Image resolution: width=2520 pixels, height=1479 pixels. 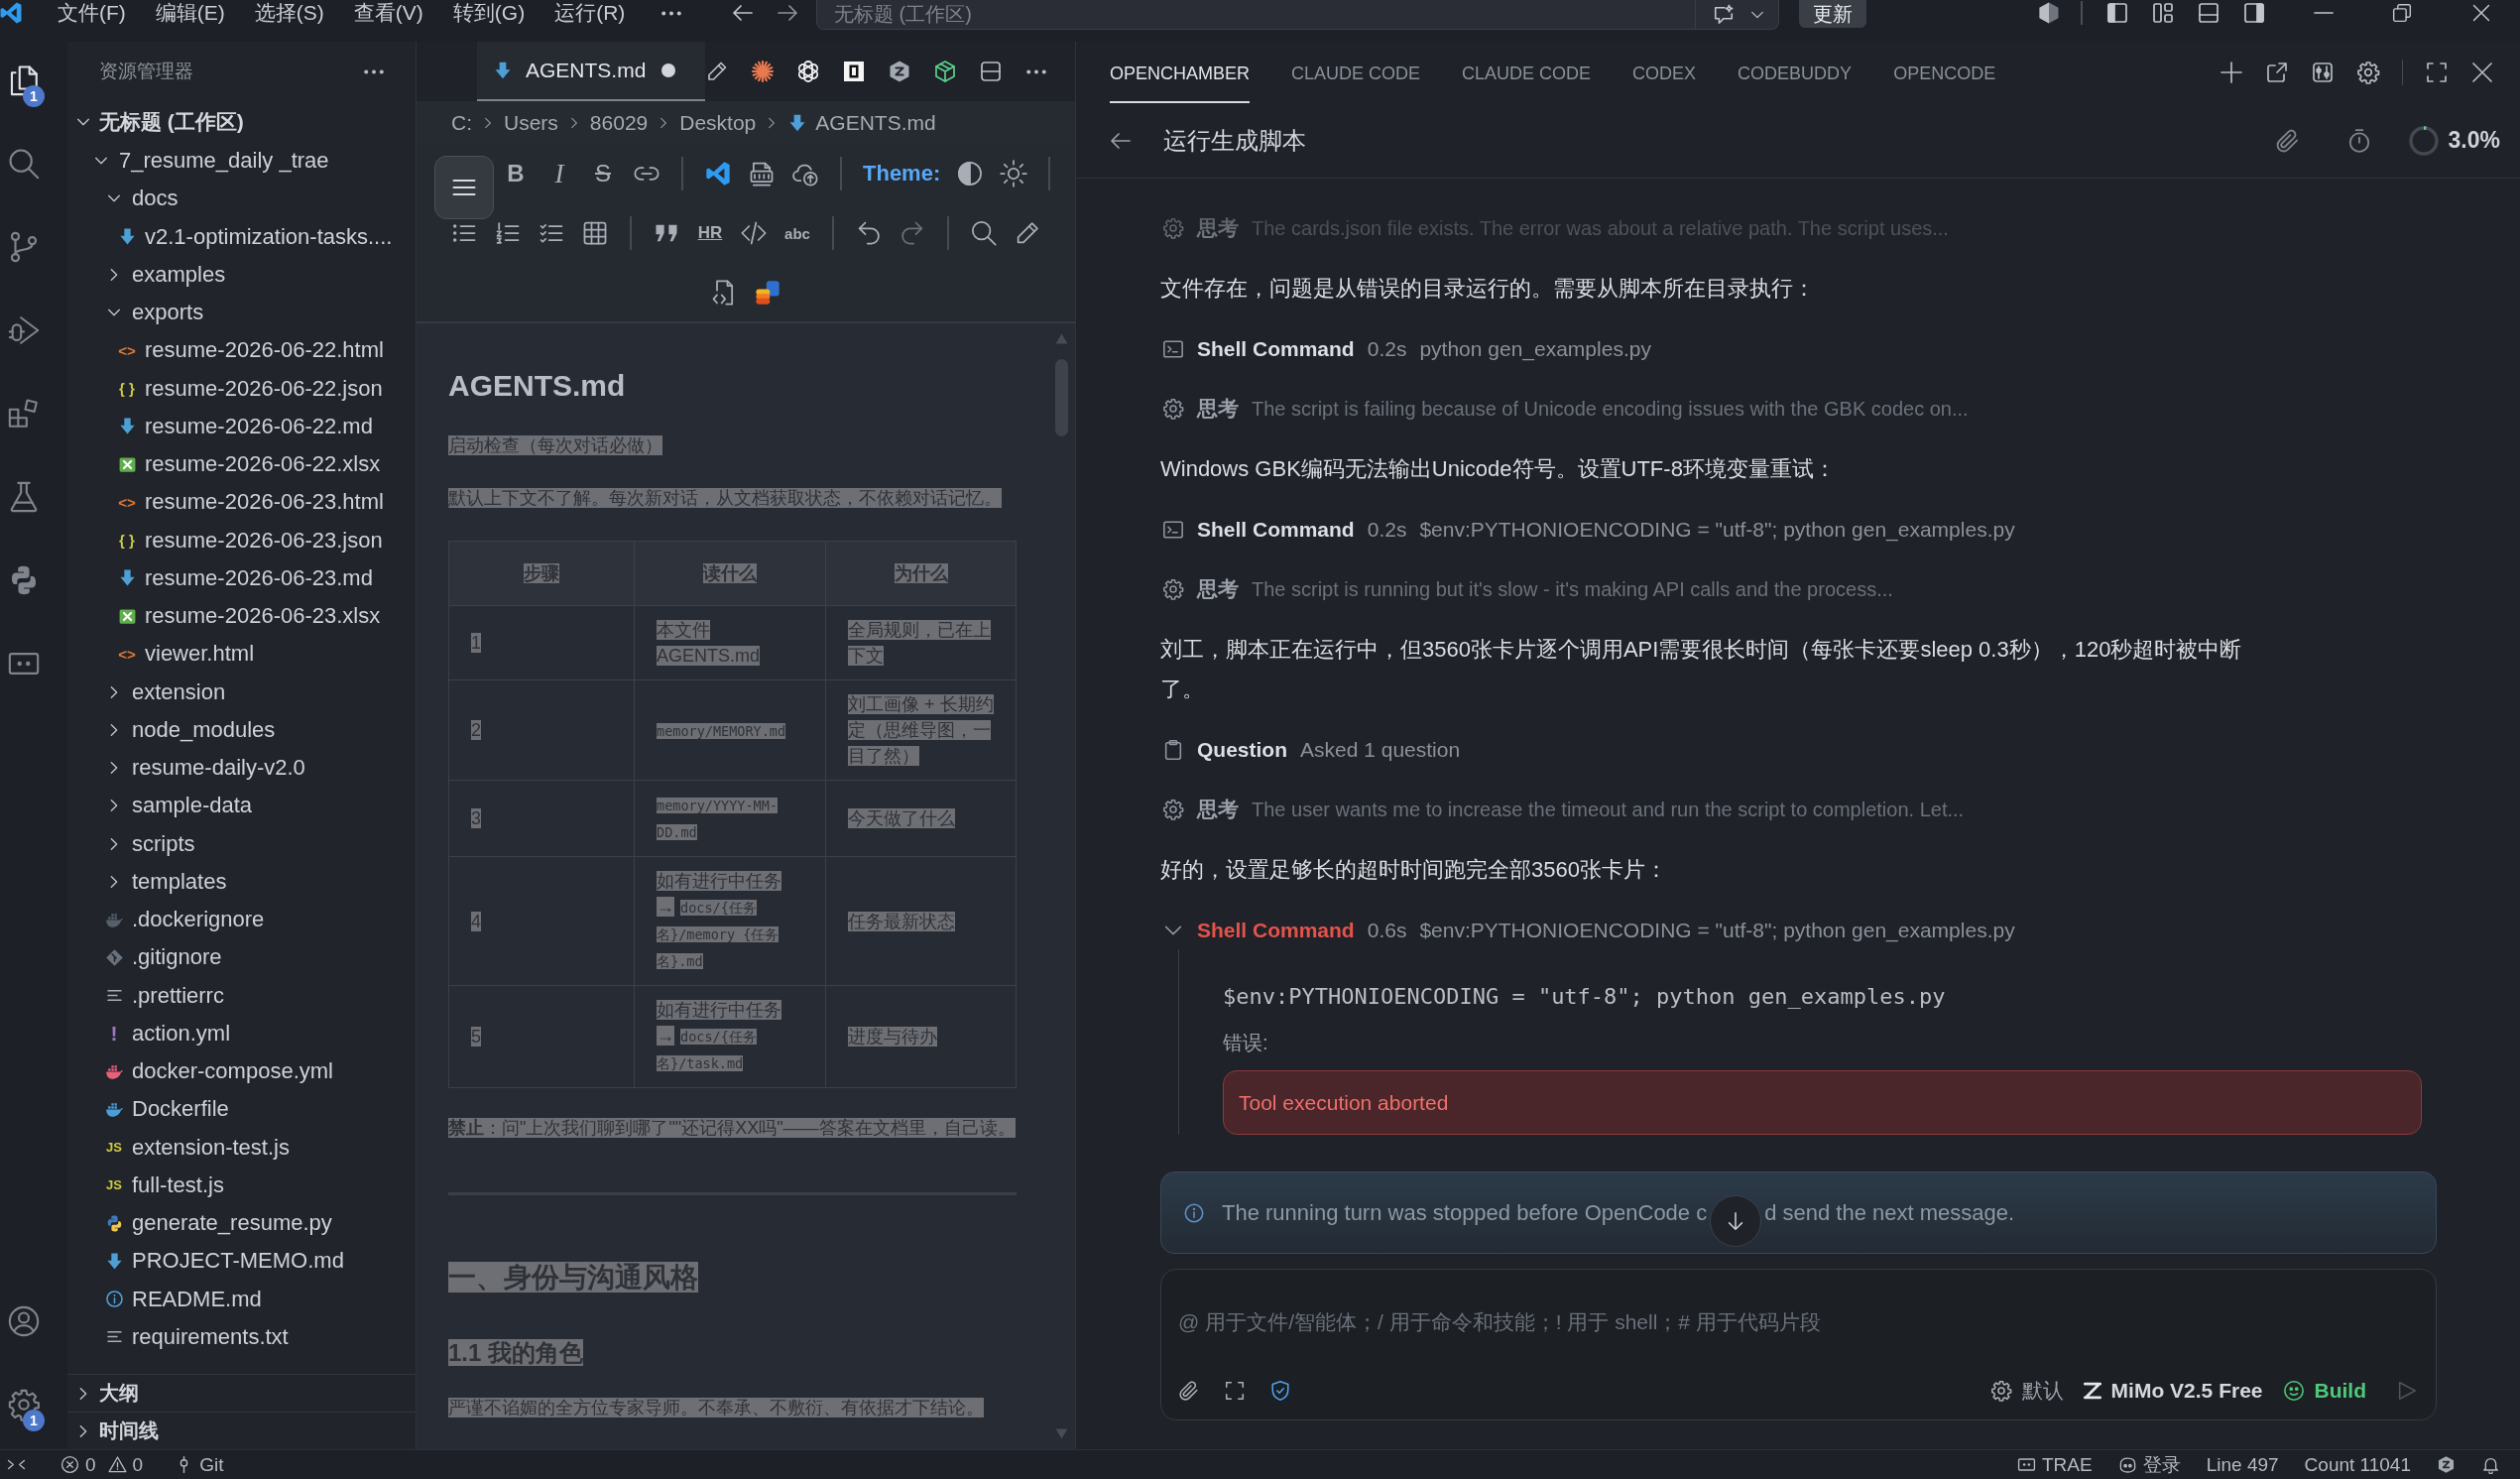 I want to click on problems-status: 0 0, so click(x=105, y=1464).